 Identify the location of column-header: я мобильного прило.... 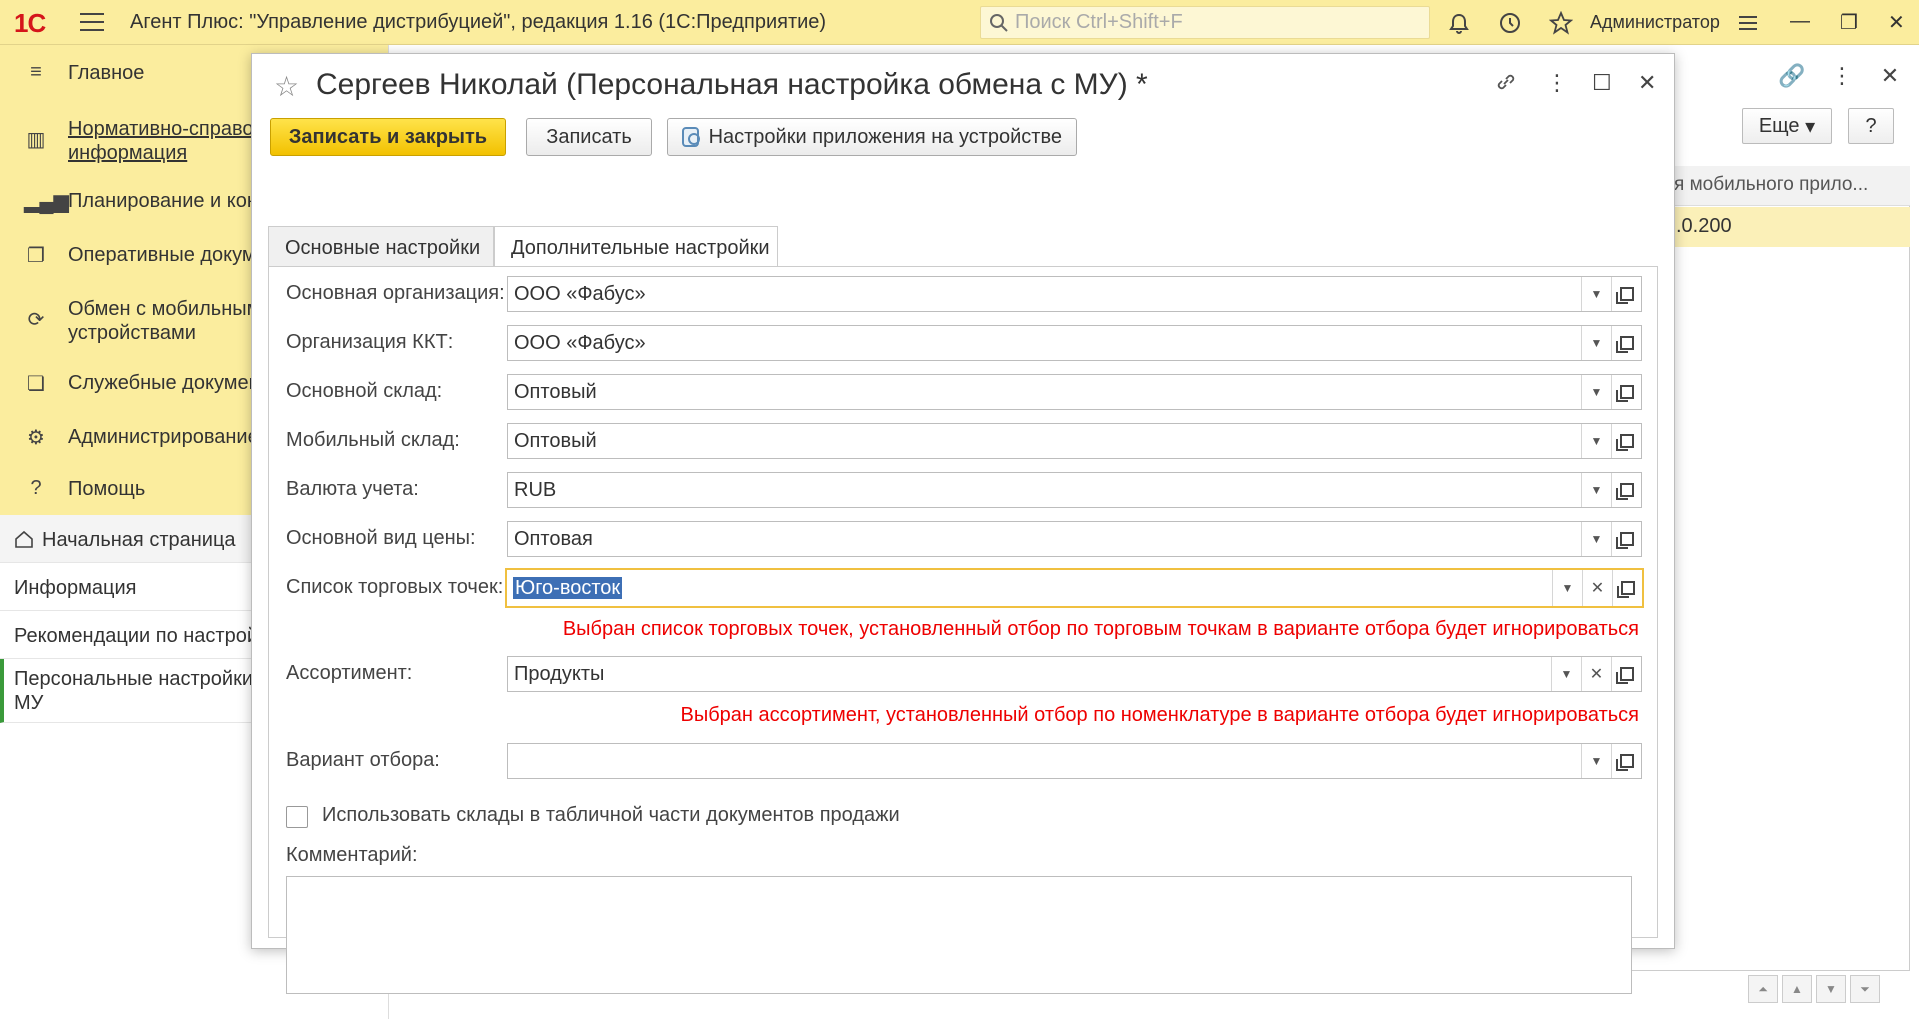
(1790, 186).